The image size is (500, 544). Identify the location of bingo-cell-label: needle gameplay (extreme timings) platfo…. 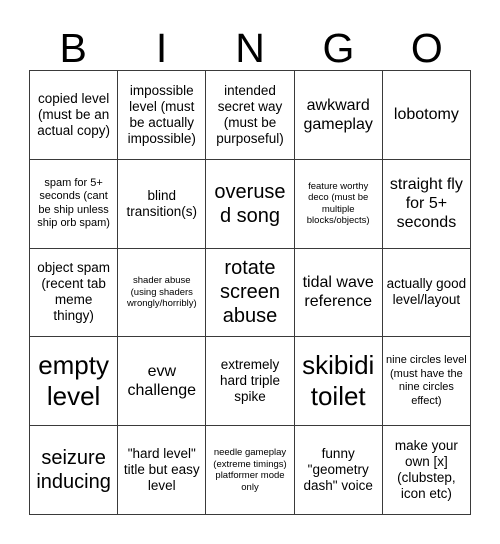
(250, 470).